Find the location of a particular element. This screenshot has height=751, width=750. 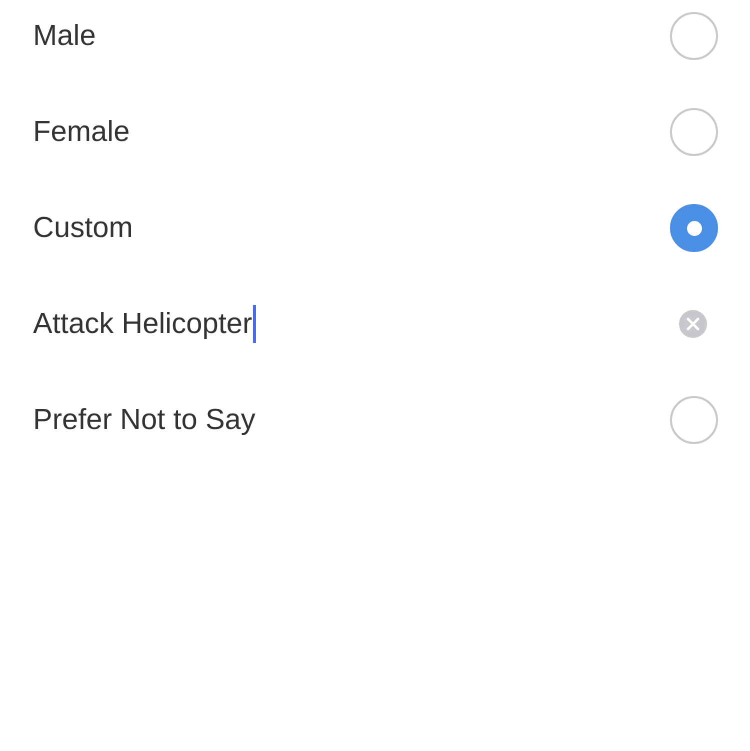

option-label: Male is located at coordinates (64, 36).